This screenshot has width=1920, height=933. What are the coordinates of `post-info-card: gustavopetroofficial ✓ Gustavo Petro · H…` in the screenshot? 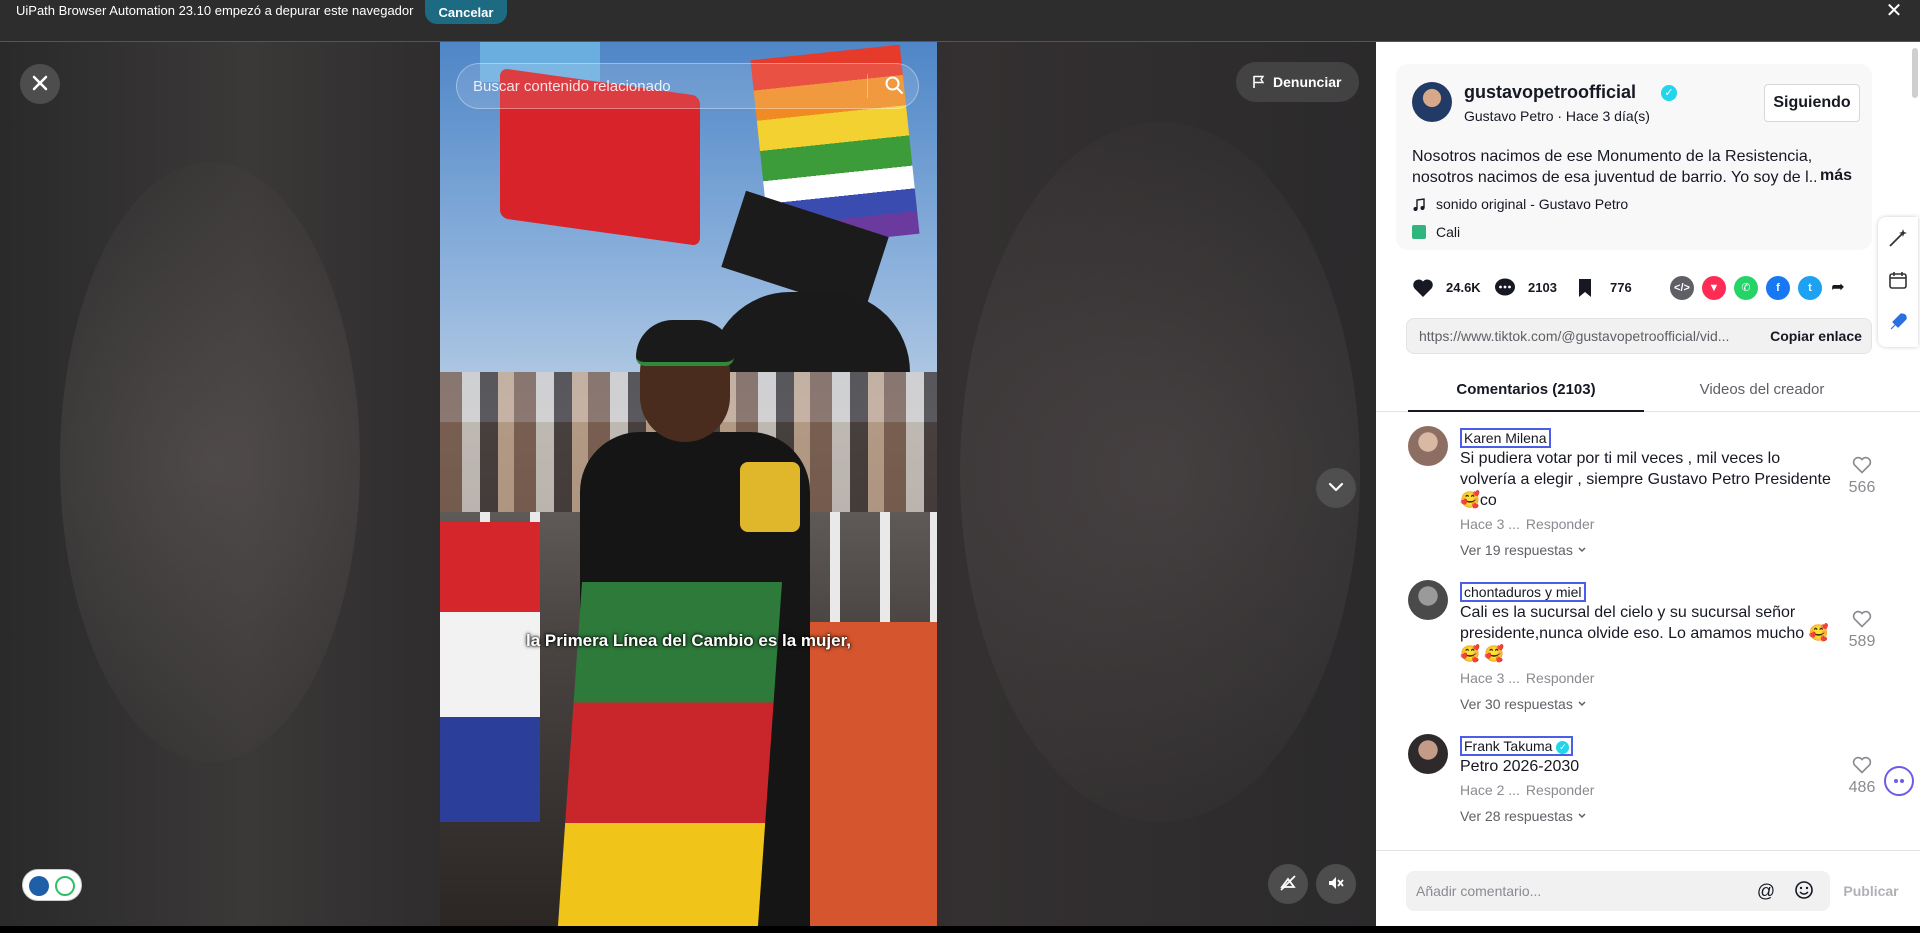 It's located at (1634, 157).